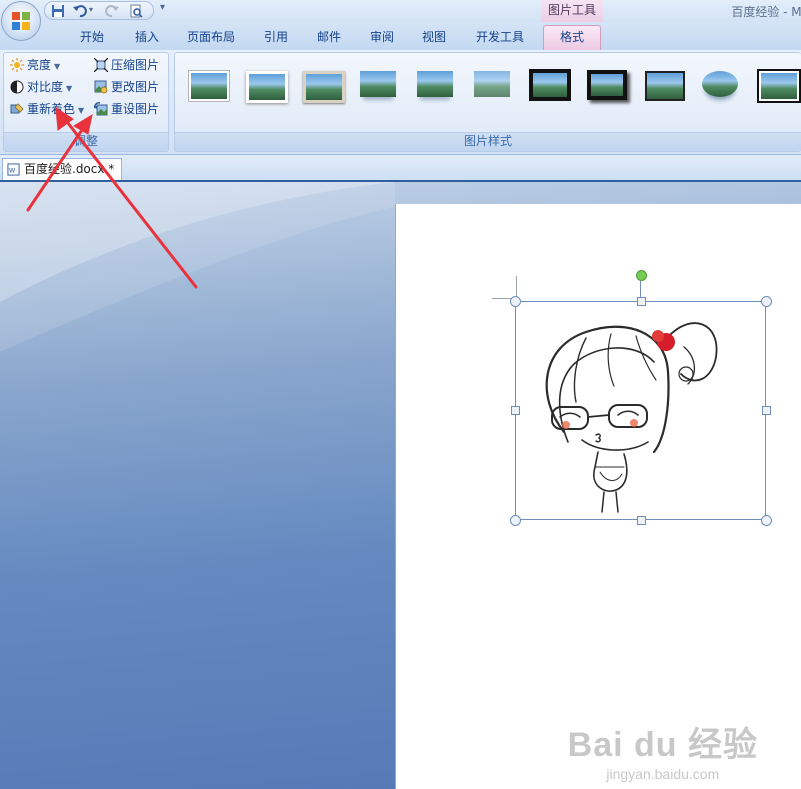 The width and height of the screenshot is (801, 789). I want to click on contrast-button: 对比度 ▼, so click(41, 87).